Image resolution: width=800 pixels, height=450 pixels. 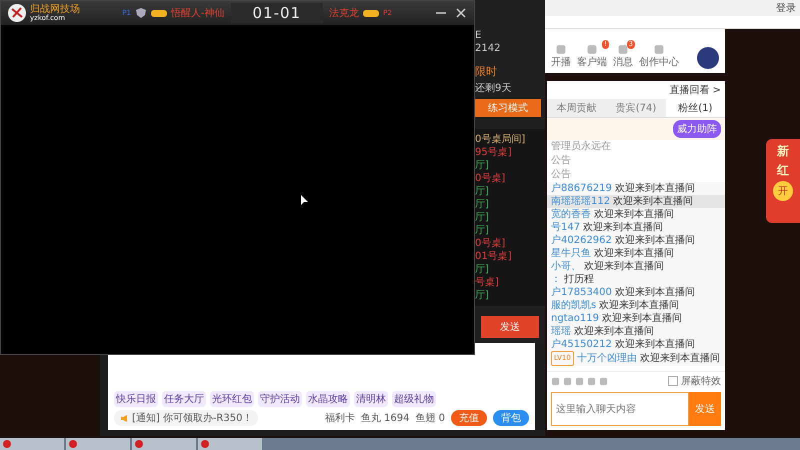 What do you see at coordinates (620, 409) in the screenshot?
I see `chat-input: 这里输入聊天内容` at bounding box center [620, 409].